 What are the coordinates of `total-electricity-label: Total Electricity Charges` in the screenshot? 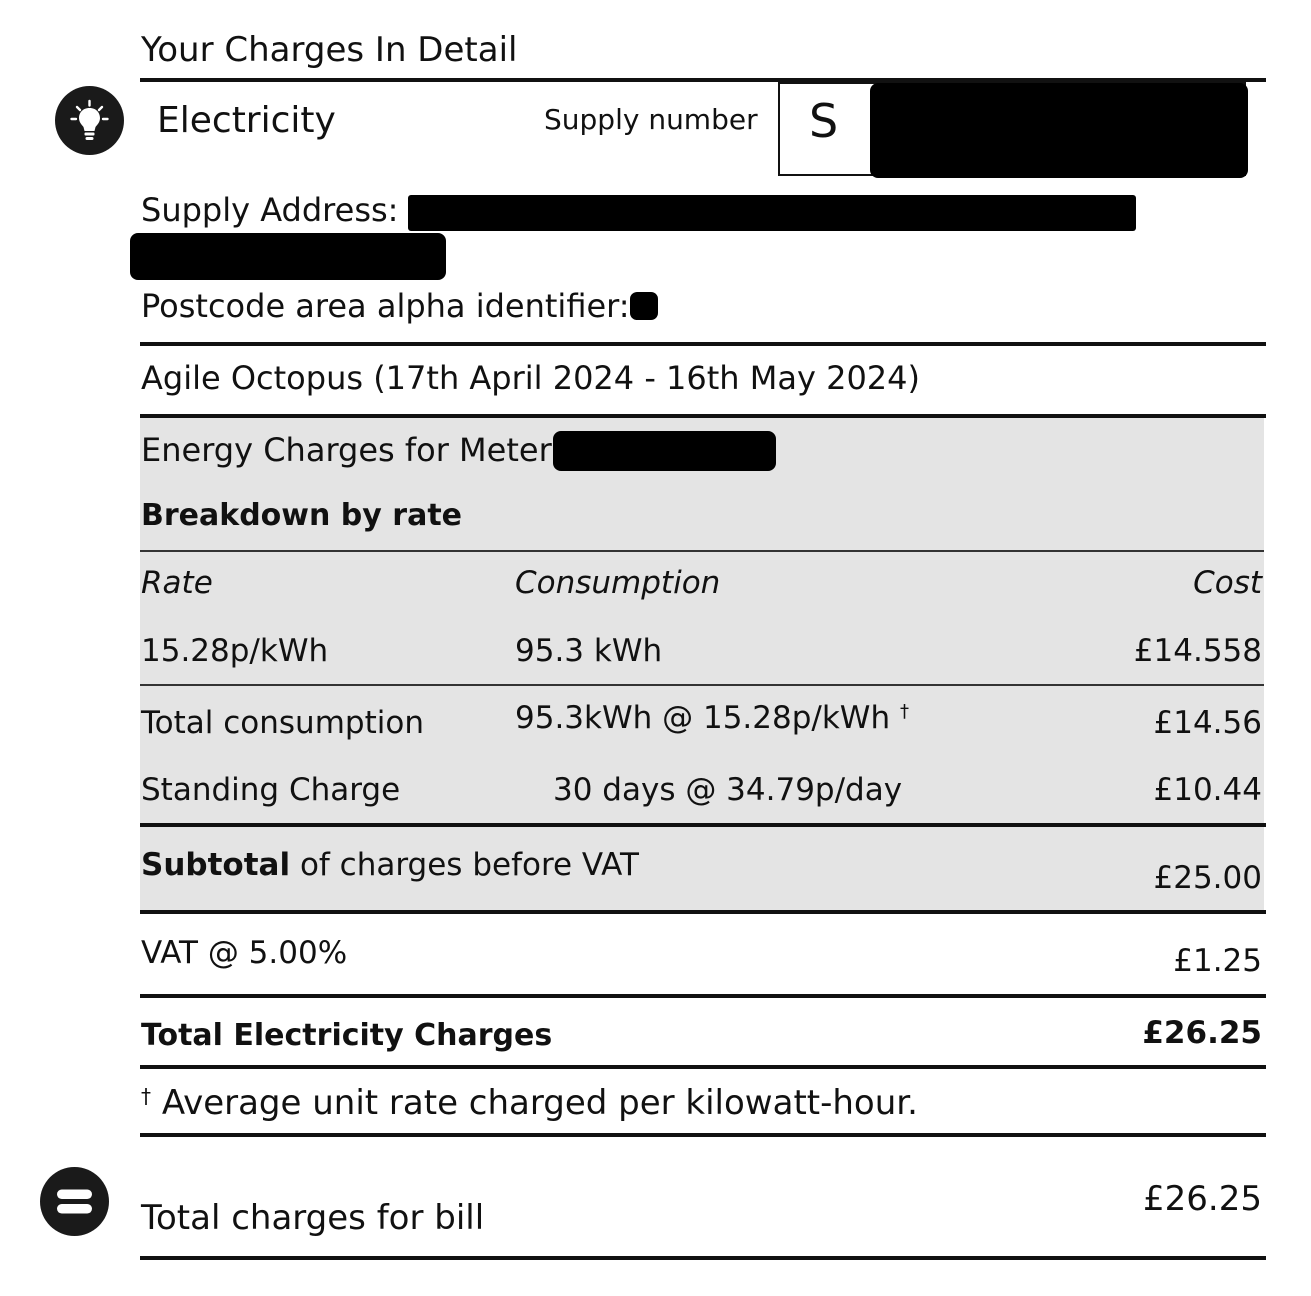 It's located at (347, 1035).